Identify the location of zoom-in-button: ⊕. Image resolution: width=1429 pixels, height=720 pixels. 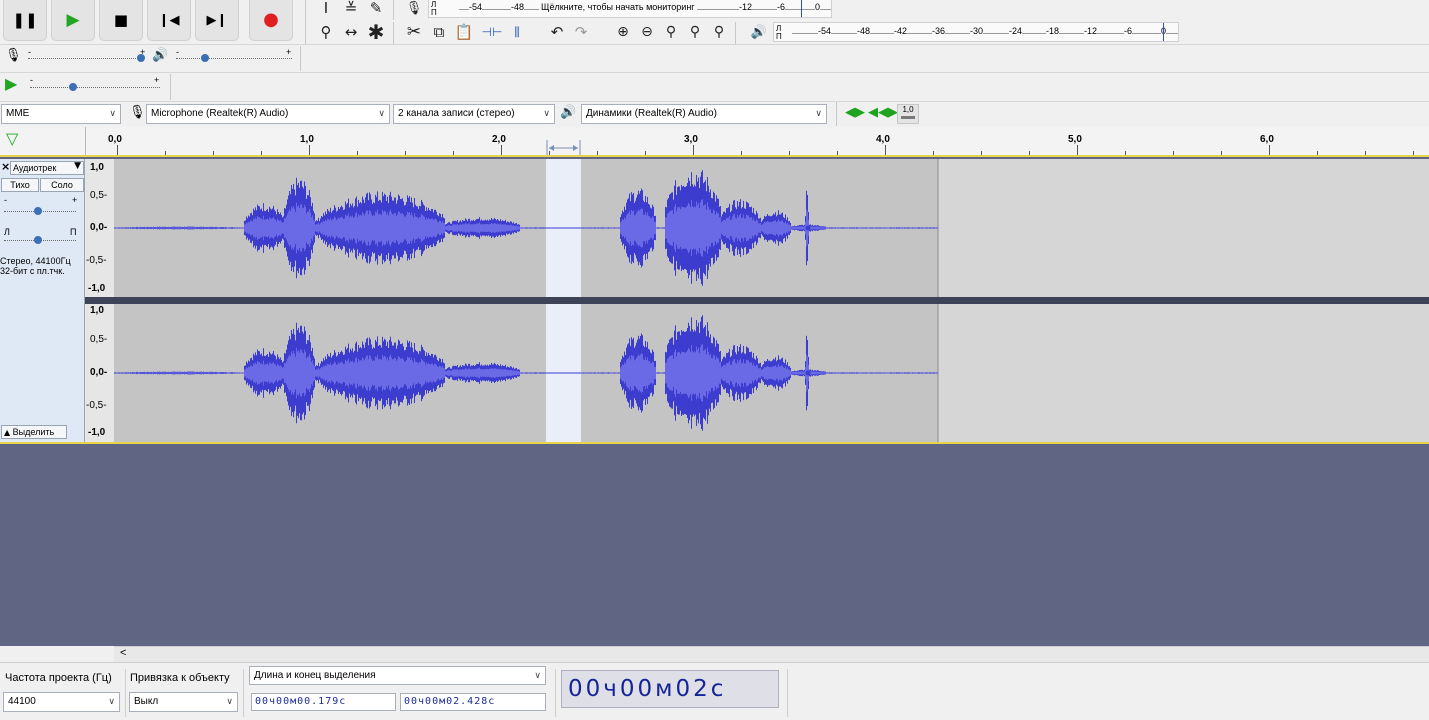
(623, 32).